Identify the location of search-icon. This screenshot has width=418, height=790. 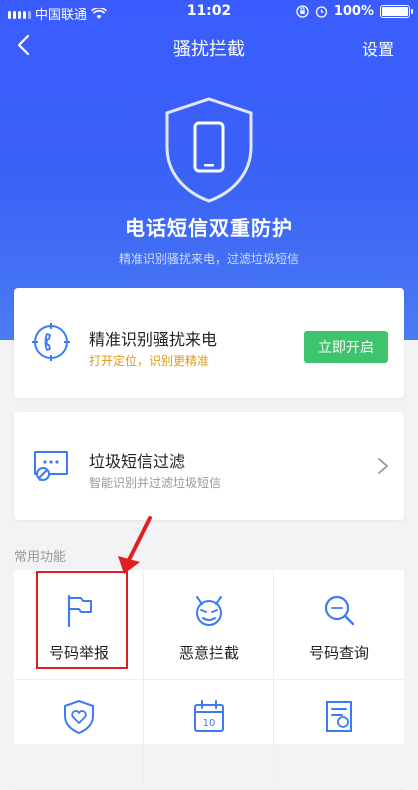
(339, 610).